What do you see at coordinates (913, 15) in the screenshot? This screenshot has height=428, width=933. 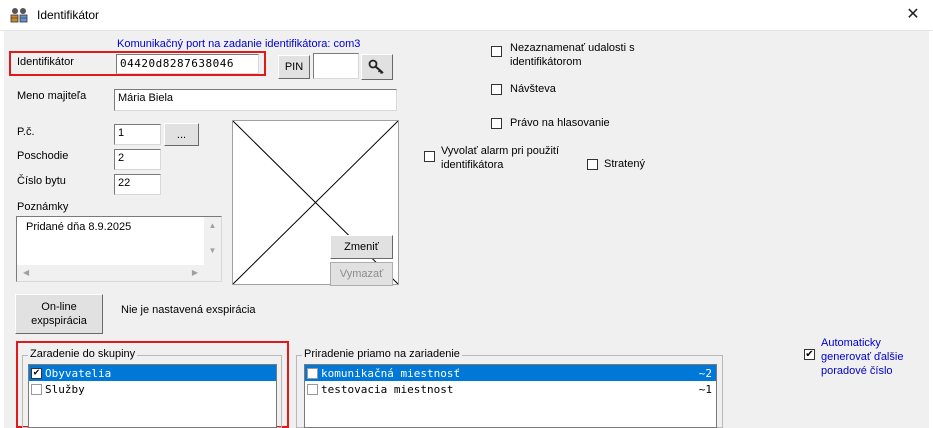 I see `close-icon: ✕` at bounding box center [913, 15].